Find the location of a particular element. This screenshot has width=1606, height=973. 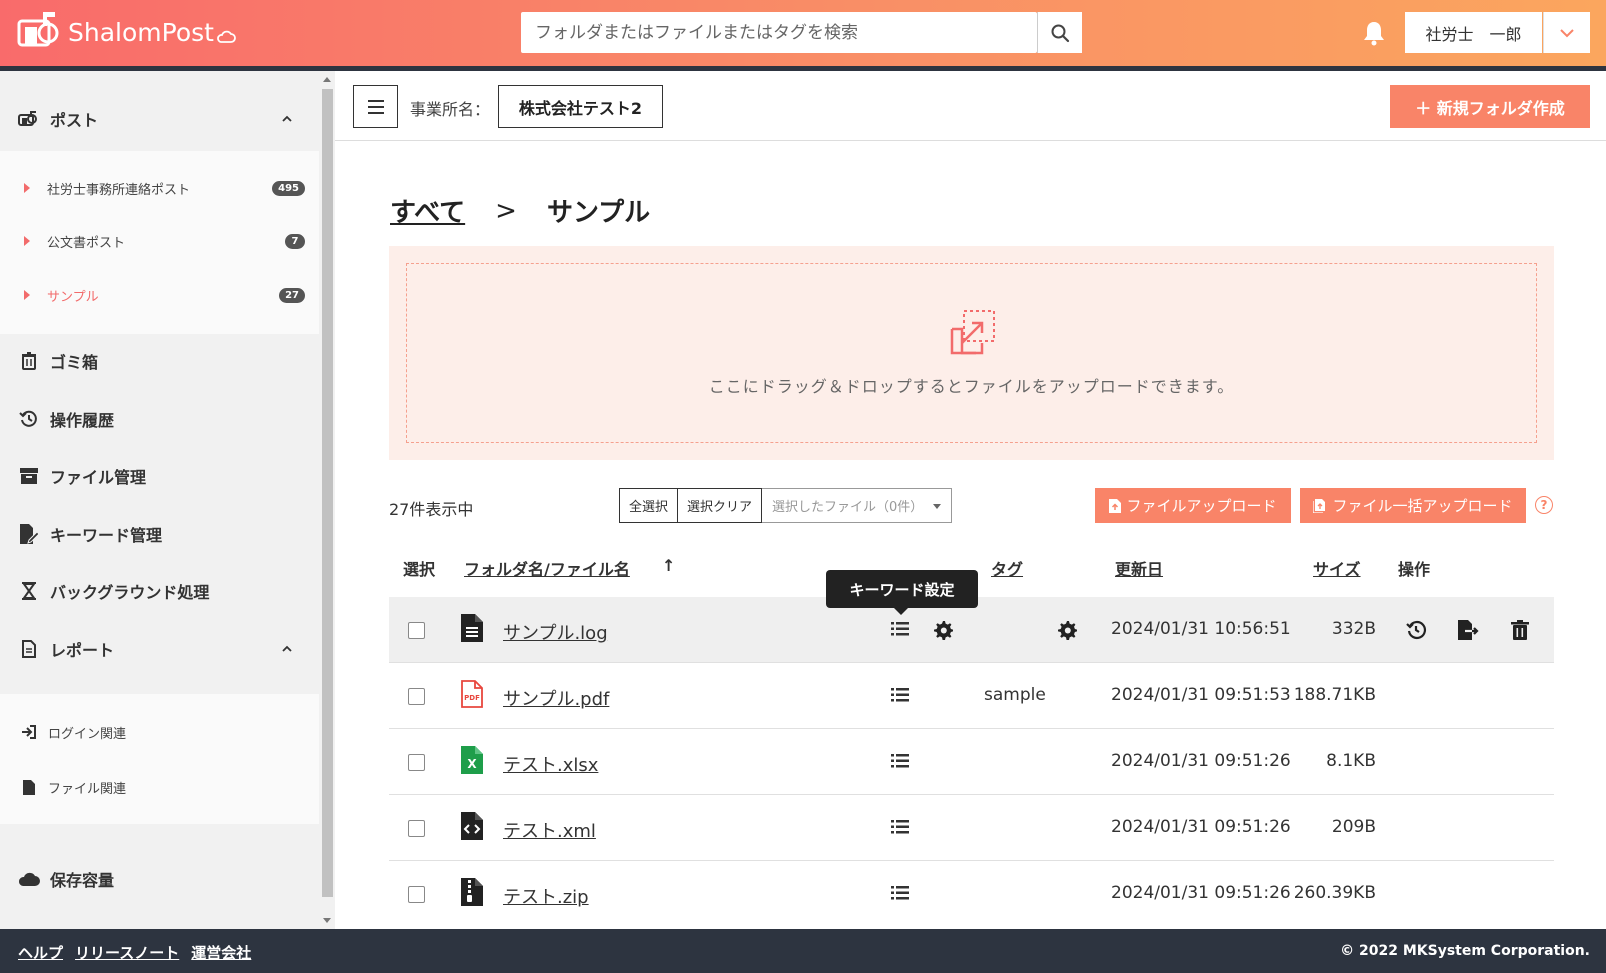

sidebar-item-label: キーワード管理 is located at coordinates (106, 535).